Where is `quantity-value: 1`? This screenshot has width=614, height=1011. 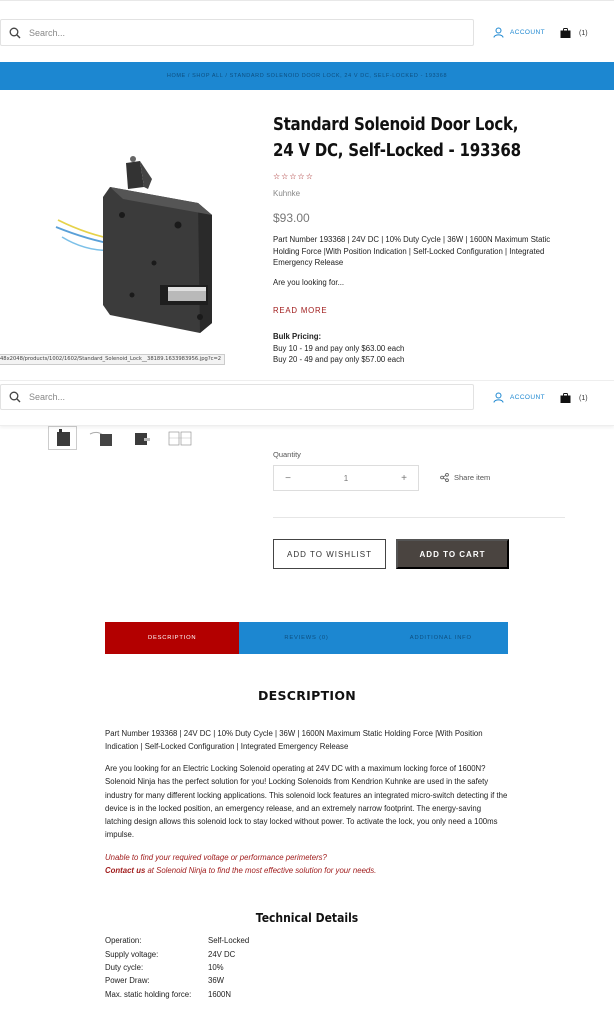 quantity-value: 1 is located at coordinates (346, 478).